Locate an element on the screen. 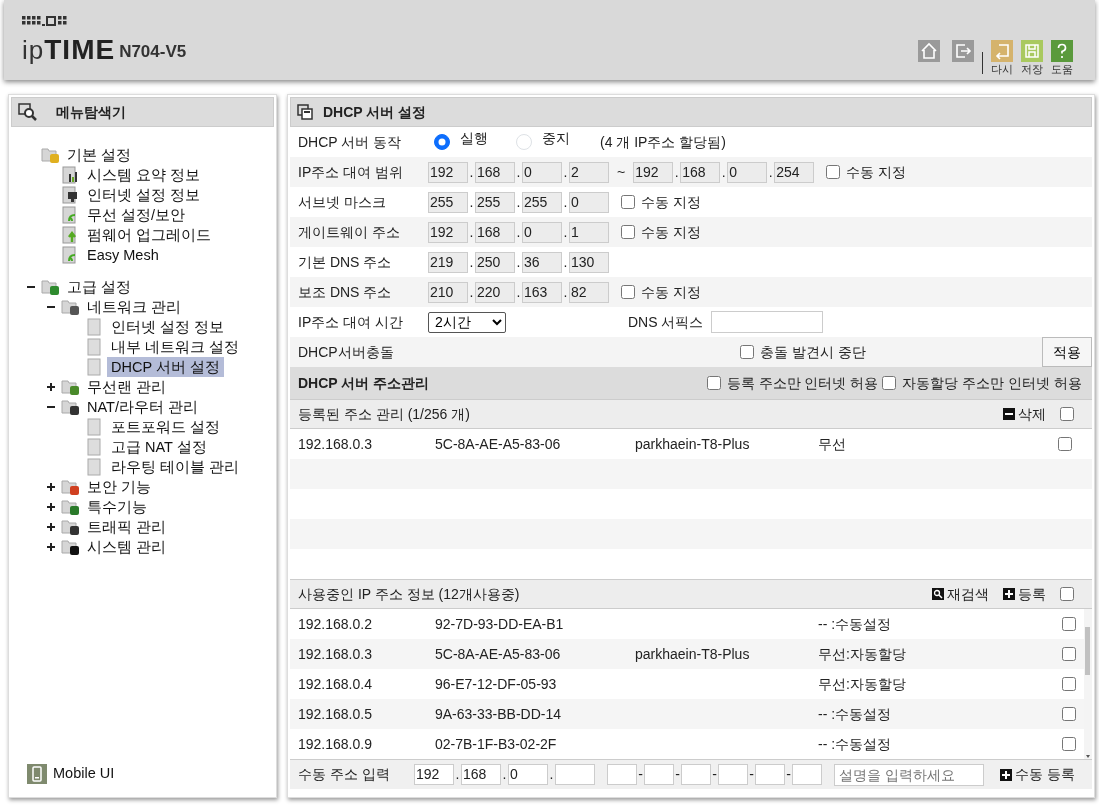 This screenshot has width=1099, height=805. apply-button: 적용 is located at coordinates (1067, 352).